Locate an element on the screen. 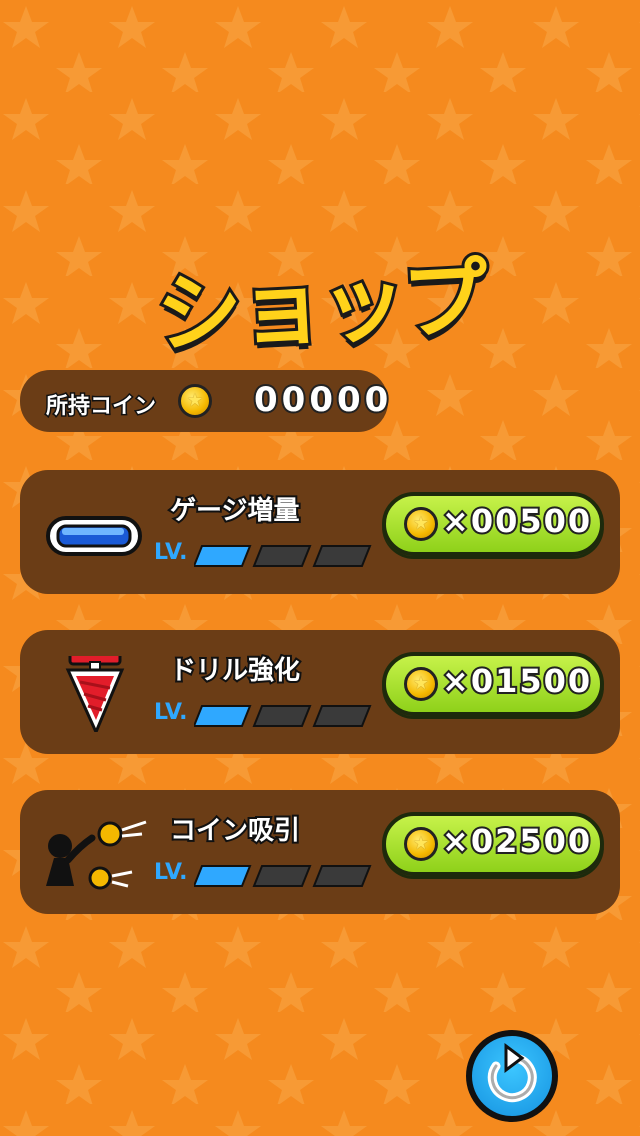 This screenshot has width=640, height=1136. price-label: ×00500 is located at coordinates (516, 521).